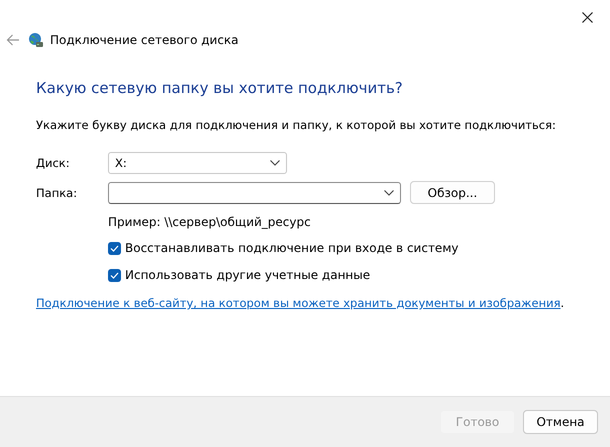 Image resolution: width=610 pixels, height=447 pixels. What do you see at coordinates (57, 193) in the screenshot?
I see `folder-label: Папка:` at bounding box center [57, 193].